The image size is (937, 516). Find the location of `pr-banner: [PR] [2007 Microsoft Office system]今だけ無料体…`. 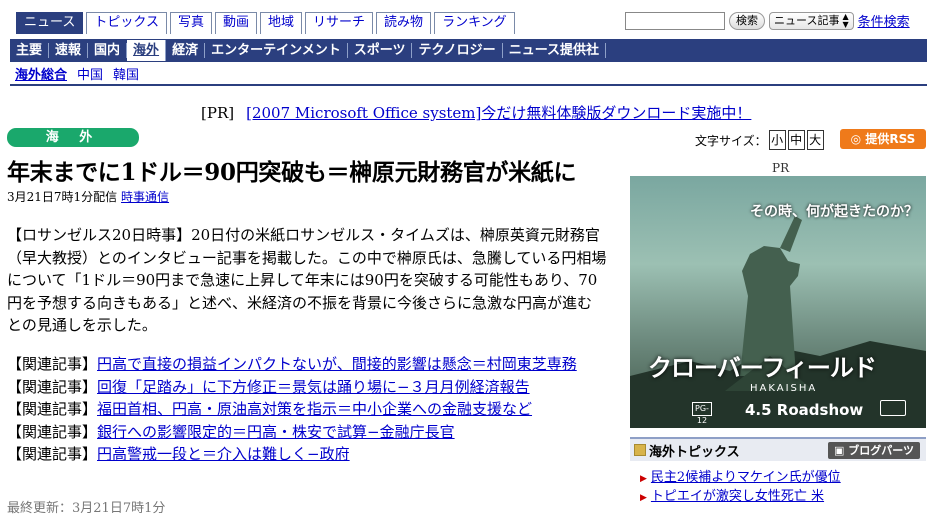

pr-banner: [PR] [2007 Microsoft Office system]今だけ無料体… is located at coordinates (476, 112).